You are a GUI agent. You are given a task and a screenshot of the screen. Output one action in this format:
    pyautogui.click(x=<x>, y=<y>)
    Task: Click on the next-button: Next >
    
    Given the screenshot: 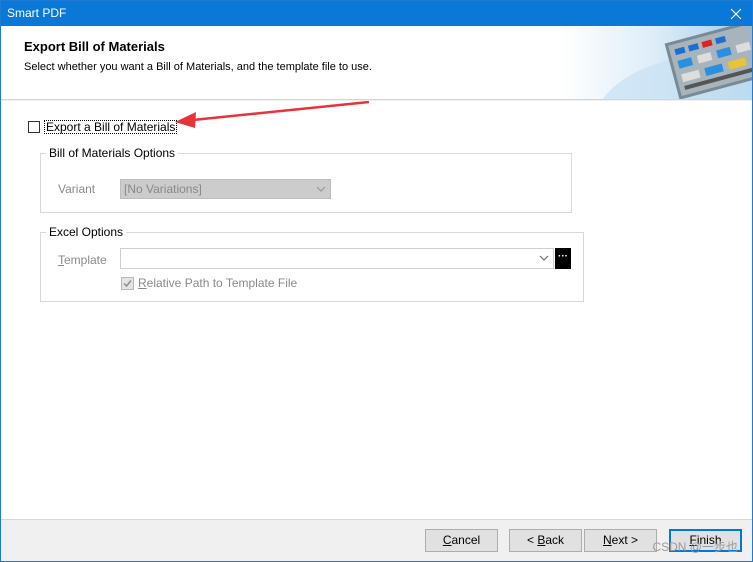 What is the action you would take?
    pyautogui.click(x=620, y=540)
    